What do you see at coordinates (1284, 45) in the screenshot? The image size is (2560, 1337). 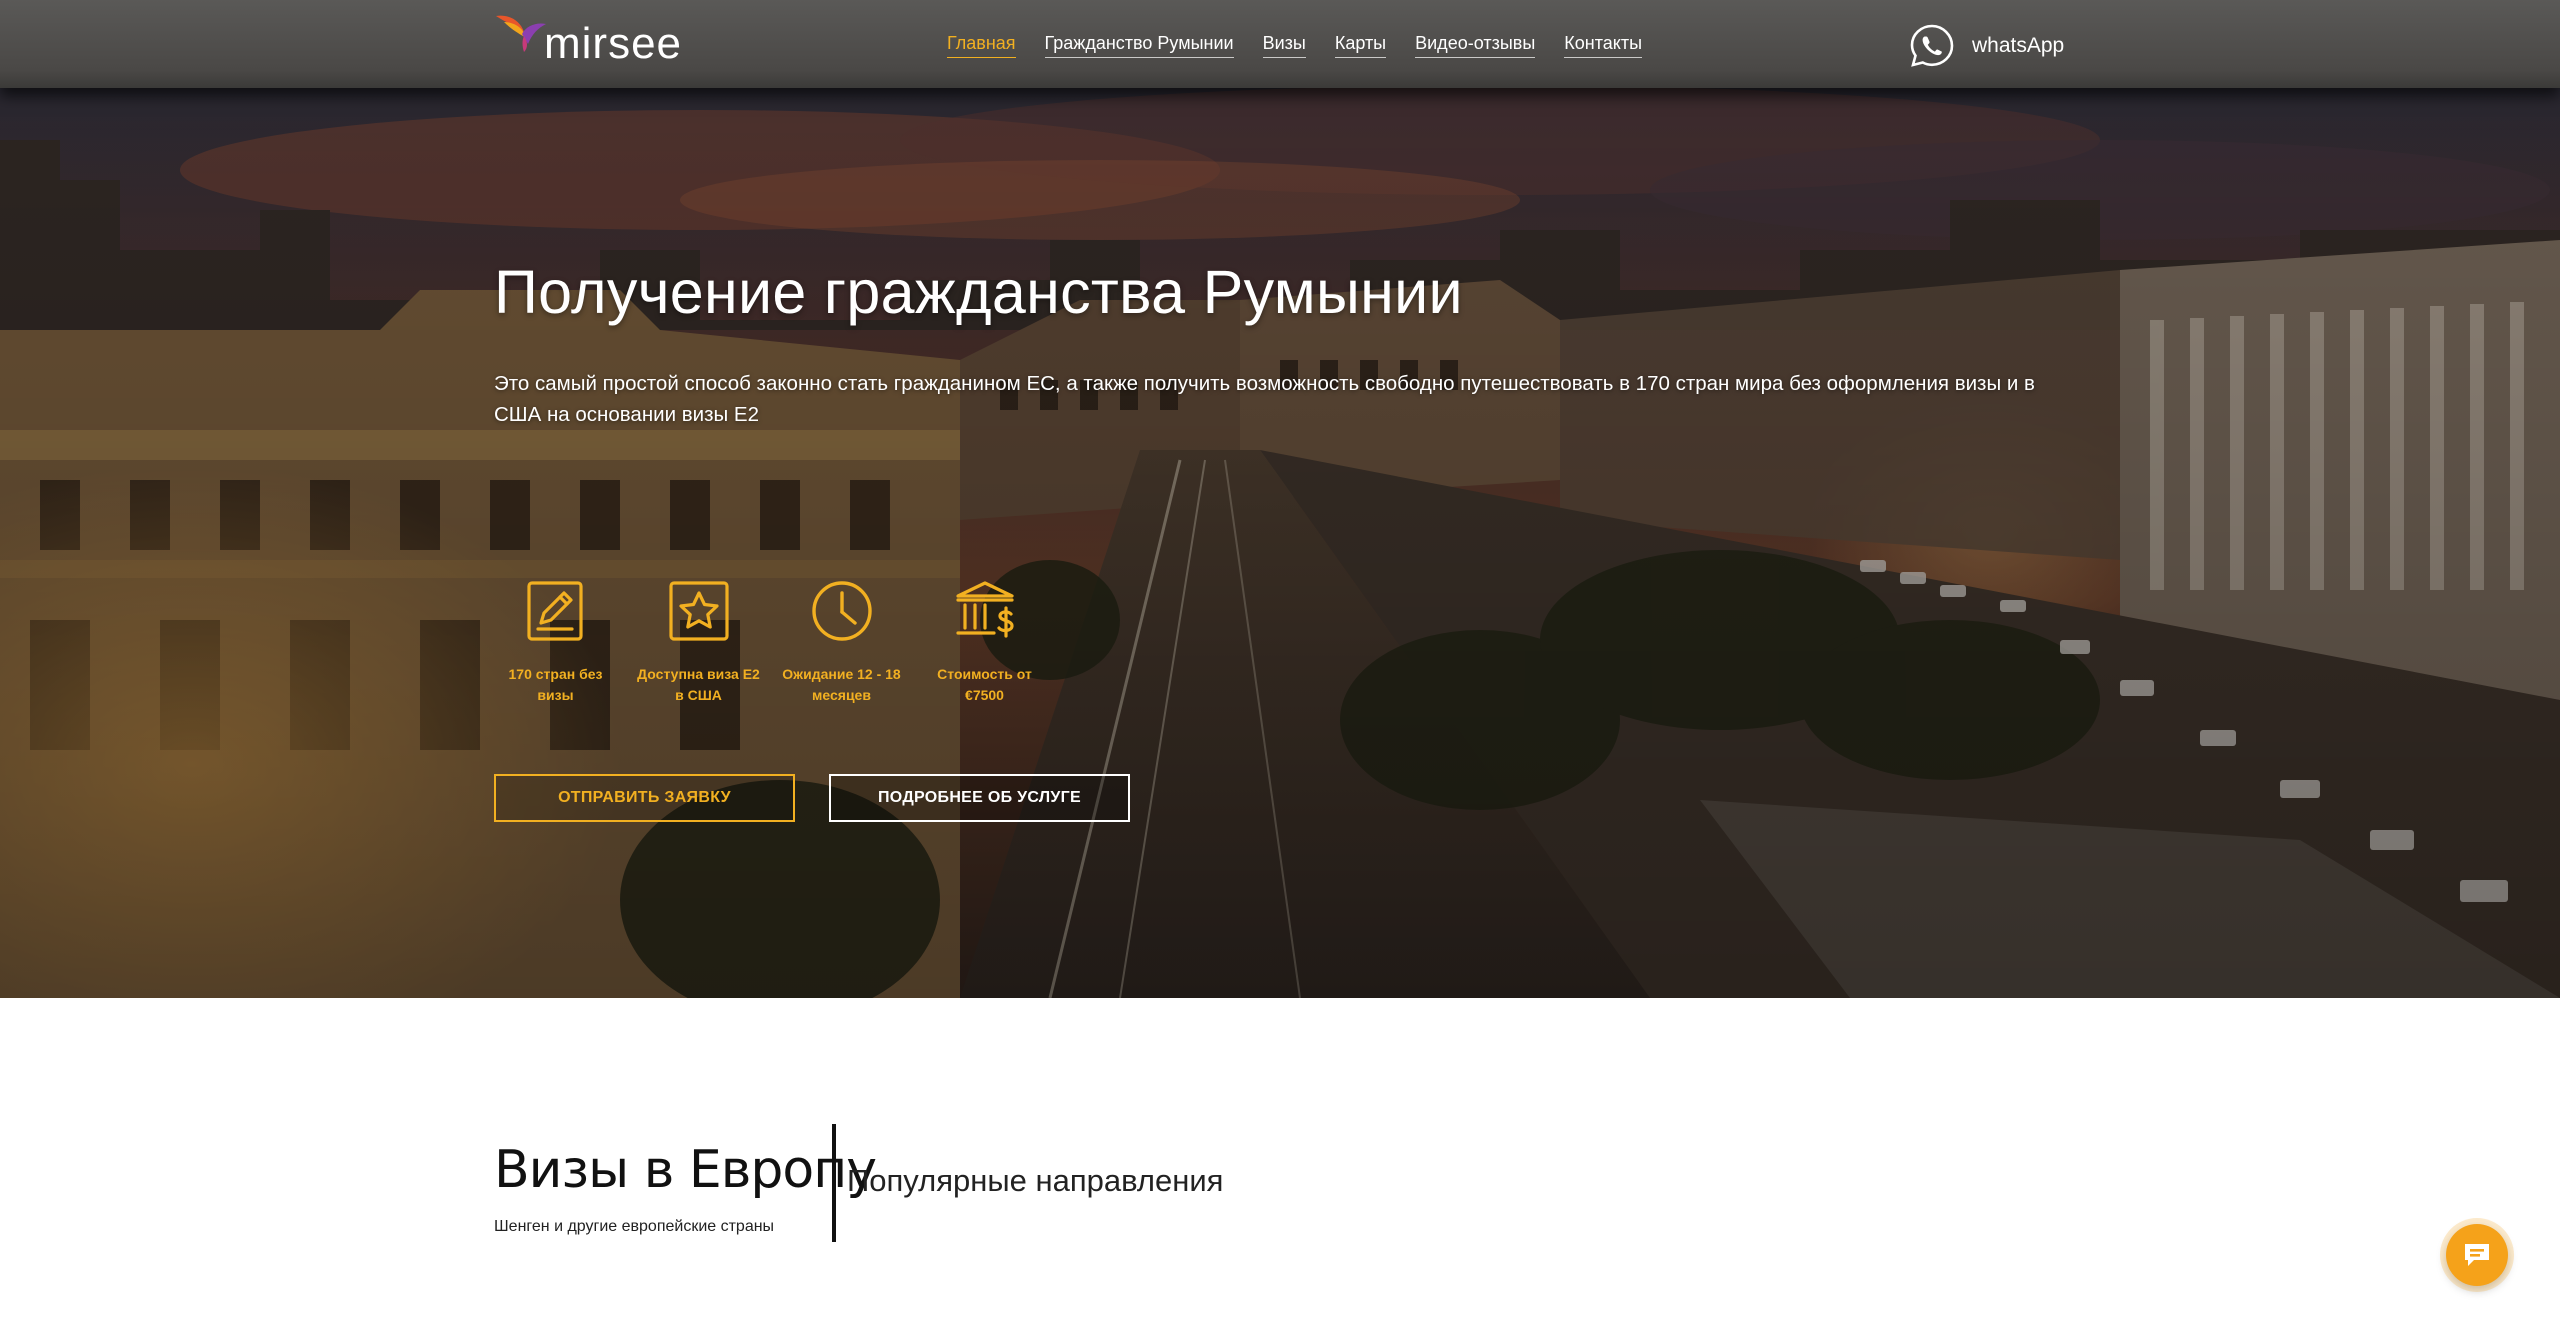 I see `nav-item-visas: Визы` at bounding box center [1284, 45].